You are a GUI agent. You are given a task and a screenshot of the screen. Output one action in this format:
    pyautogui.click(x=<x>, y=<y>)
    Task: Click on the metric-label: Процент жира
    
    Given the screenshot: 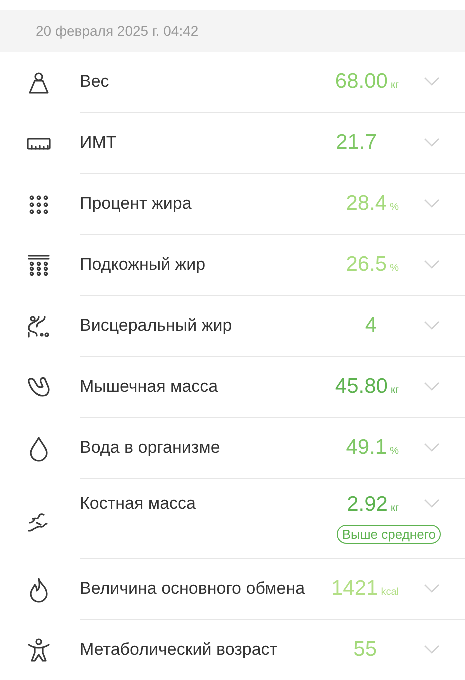 What is the action you would take?
    pyautogui.click(x=136, y=204)
    